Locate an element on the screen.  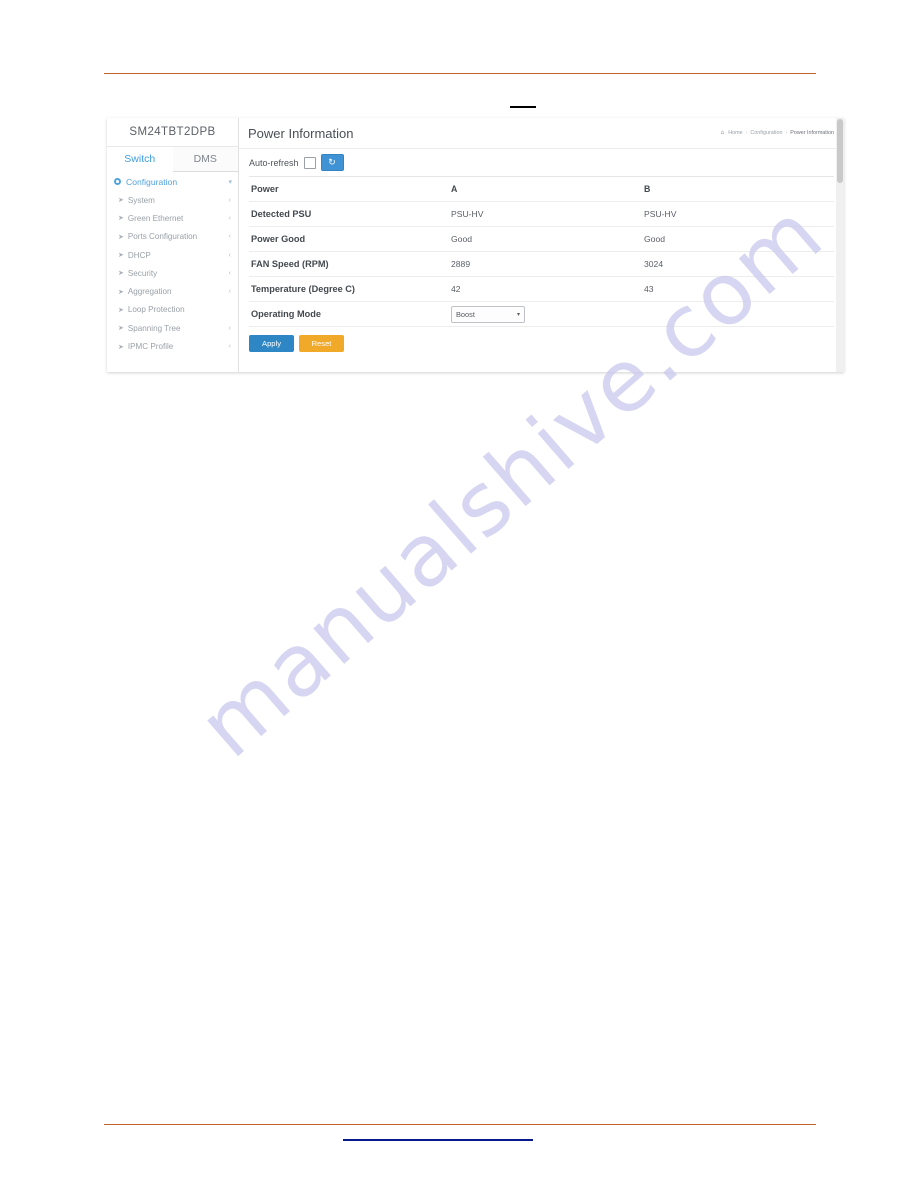
row-label: FAN Speed (RPM) is located at coordinates (290, 264).